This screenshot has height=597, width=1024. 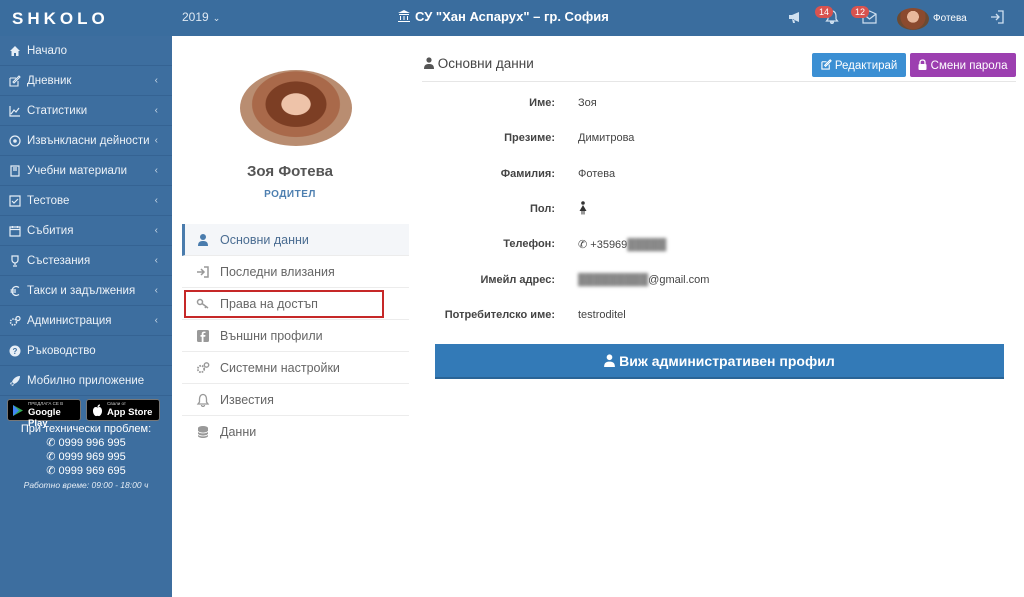 I want to click on app-store-button: Свали от App Store, so click(x=123, y=410).